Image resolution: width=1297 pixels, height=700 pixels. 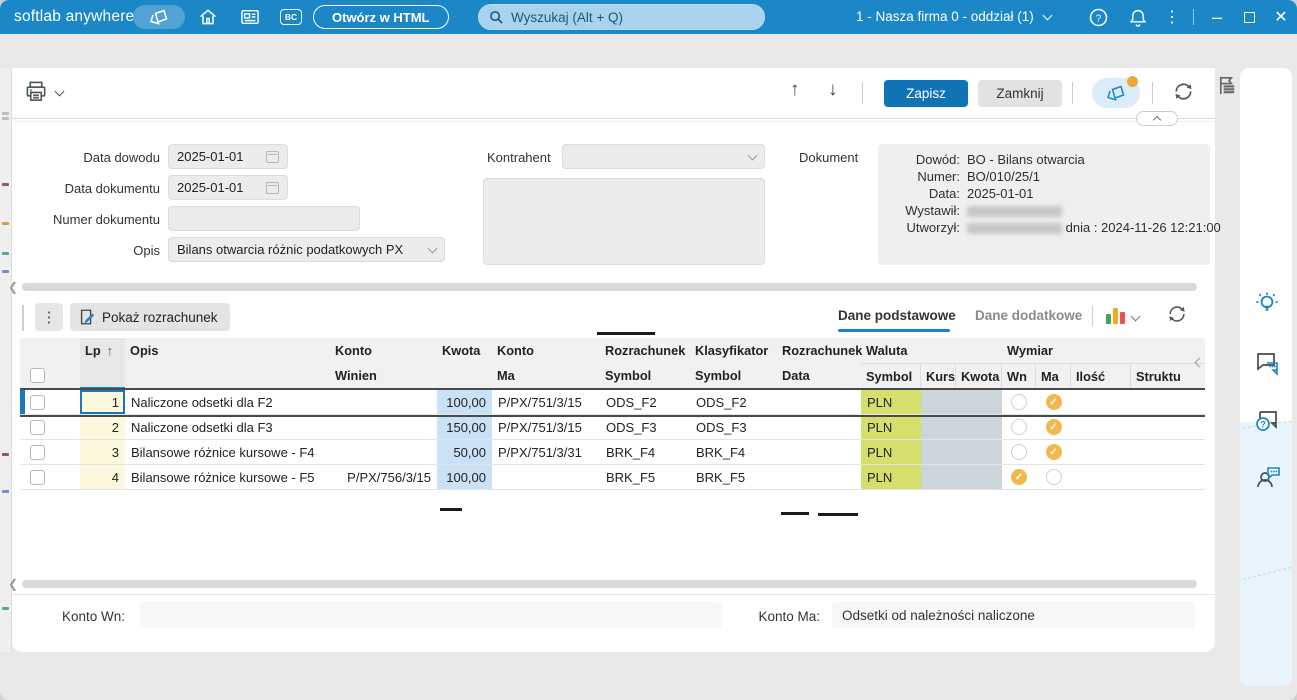 What do you see at coordinates (733, 452) in the screenshot?
I see `klasyfikator-symbol-cell: BRK_F4` at bounding box center [733, 452].